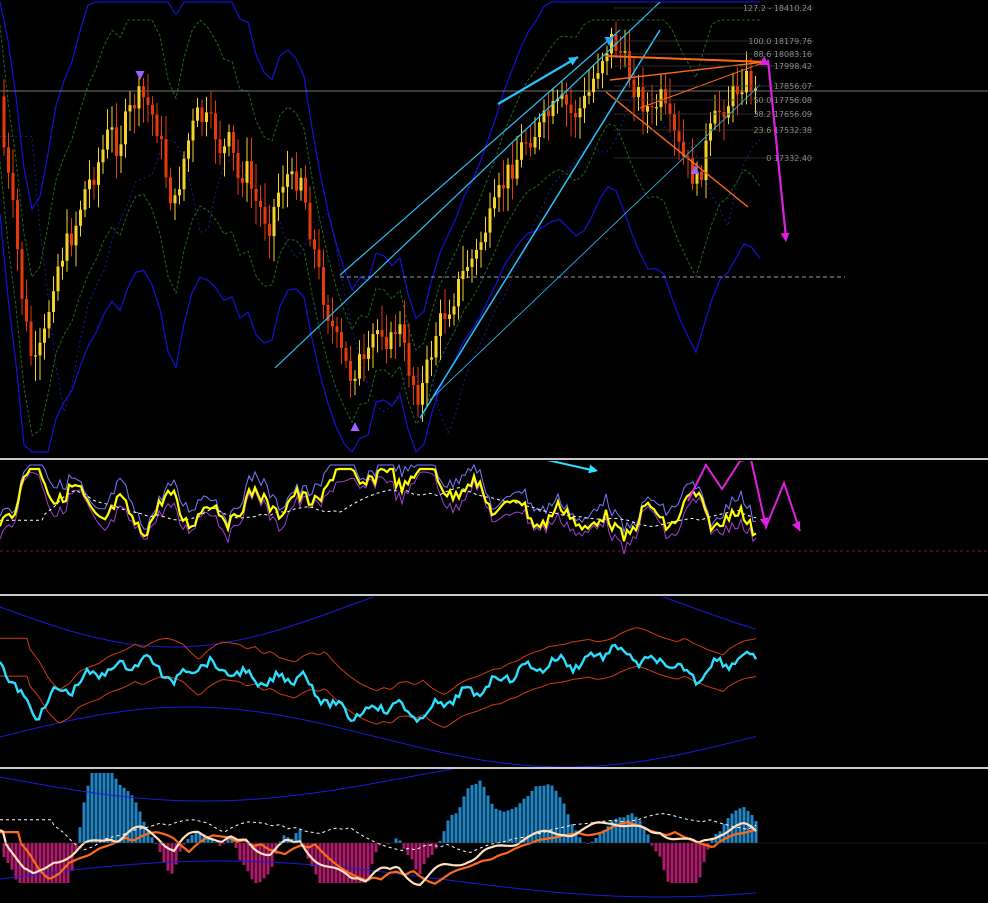 This screenshot has width=988, height=903. Describe the element at coordinates (793, 86) in the screenshot. I see `fibonacci-label: 17856.07` at that location.